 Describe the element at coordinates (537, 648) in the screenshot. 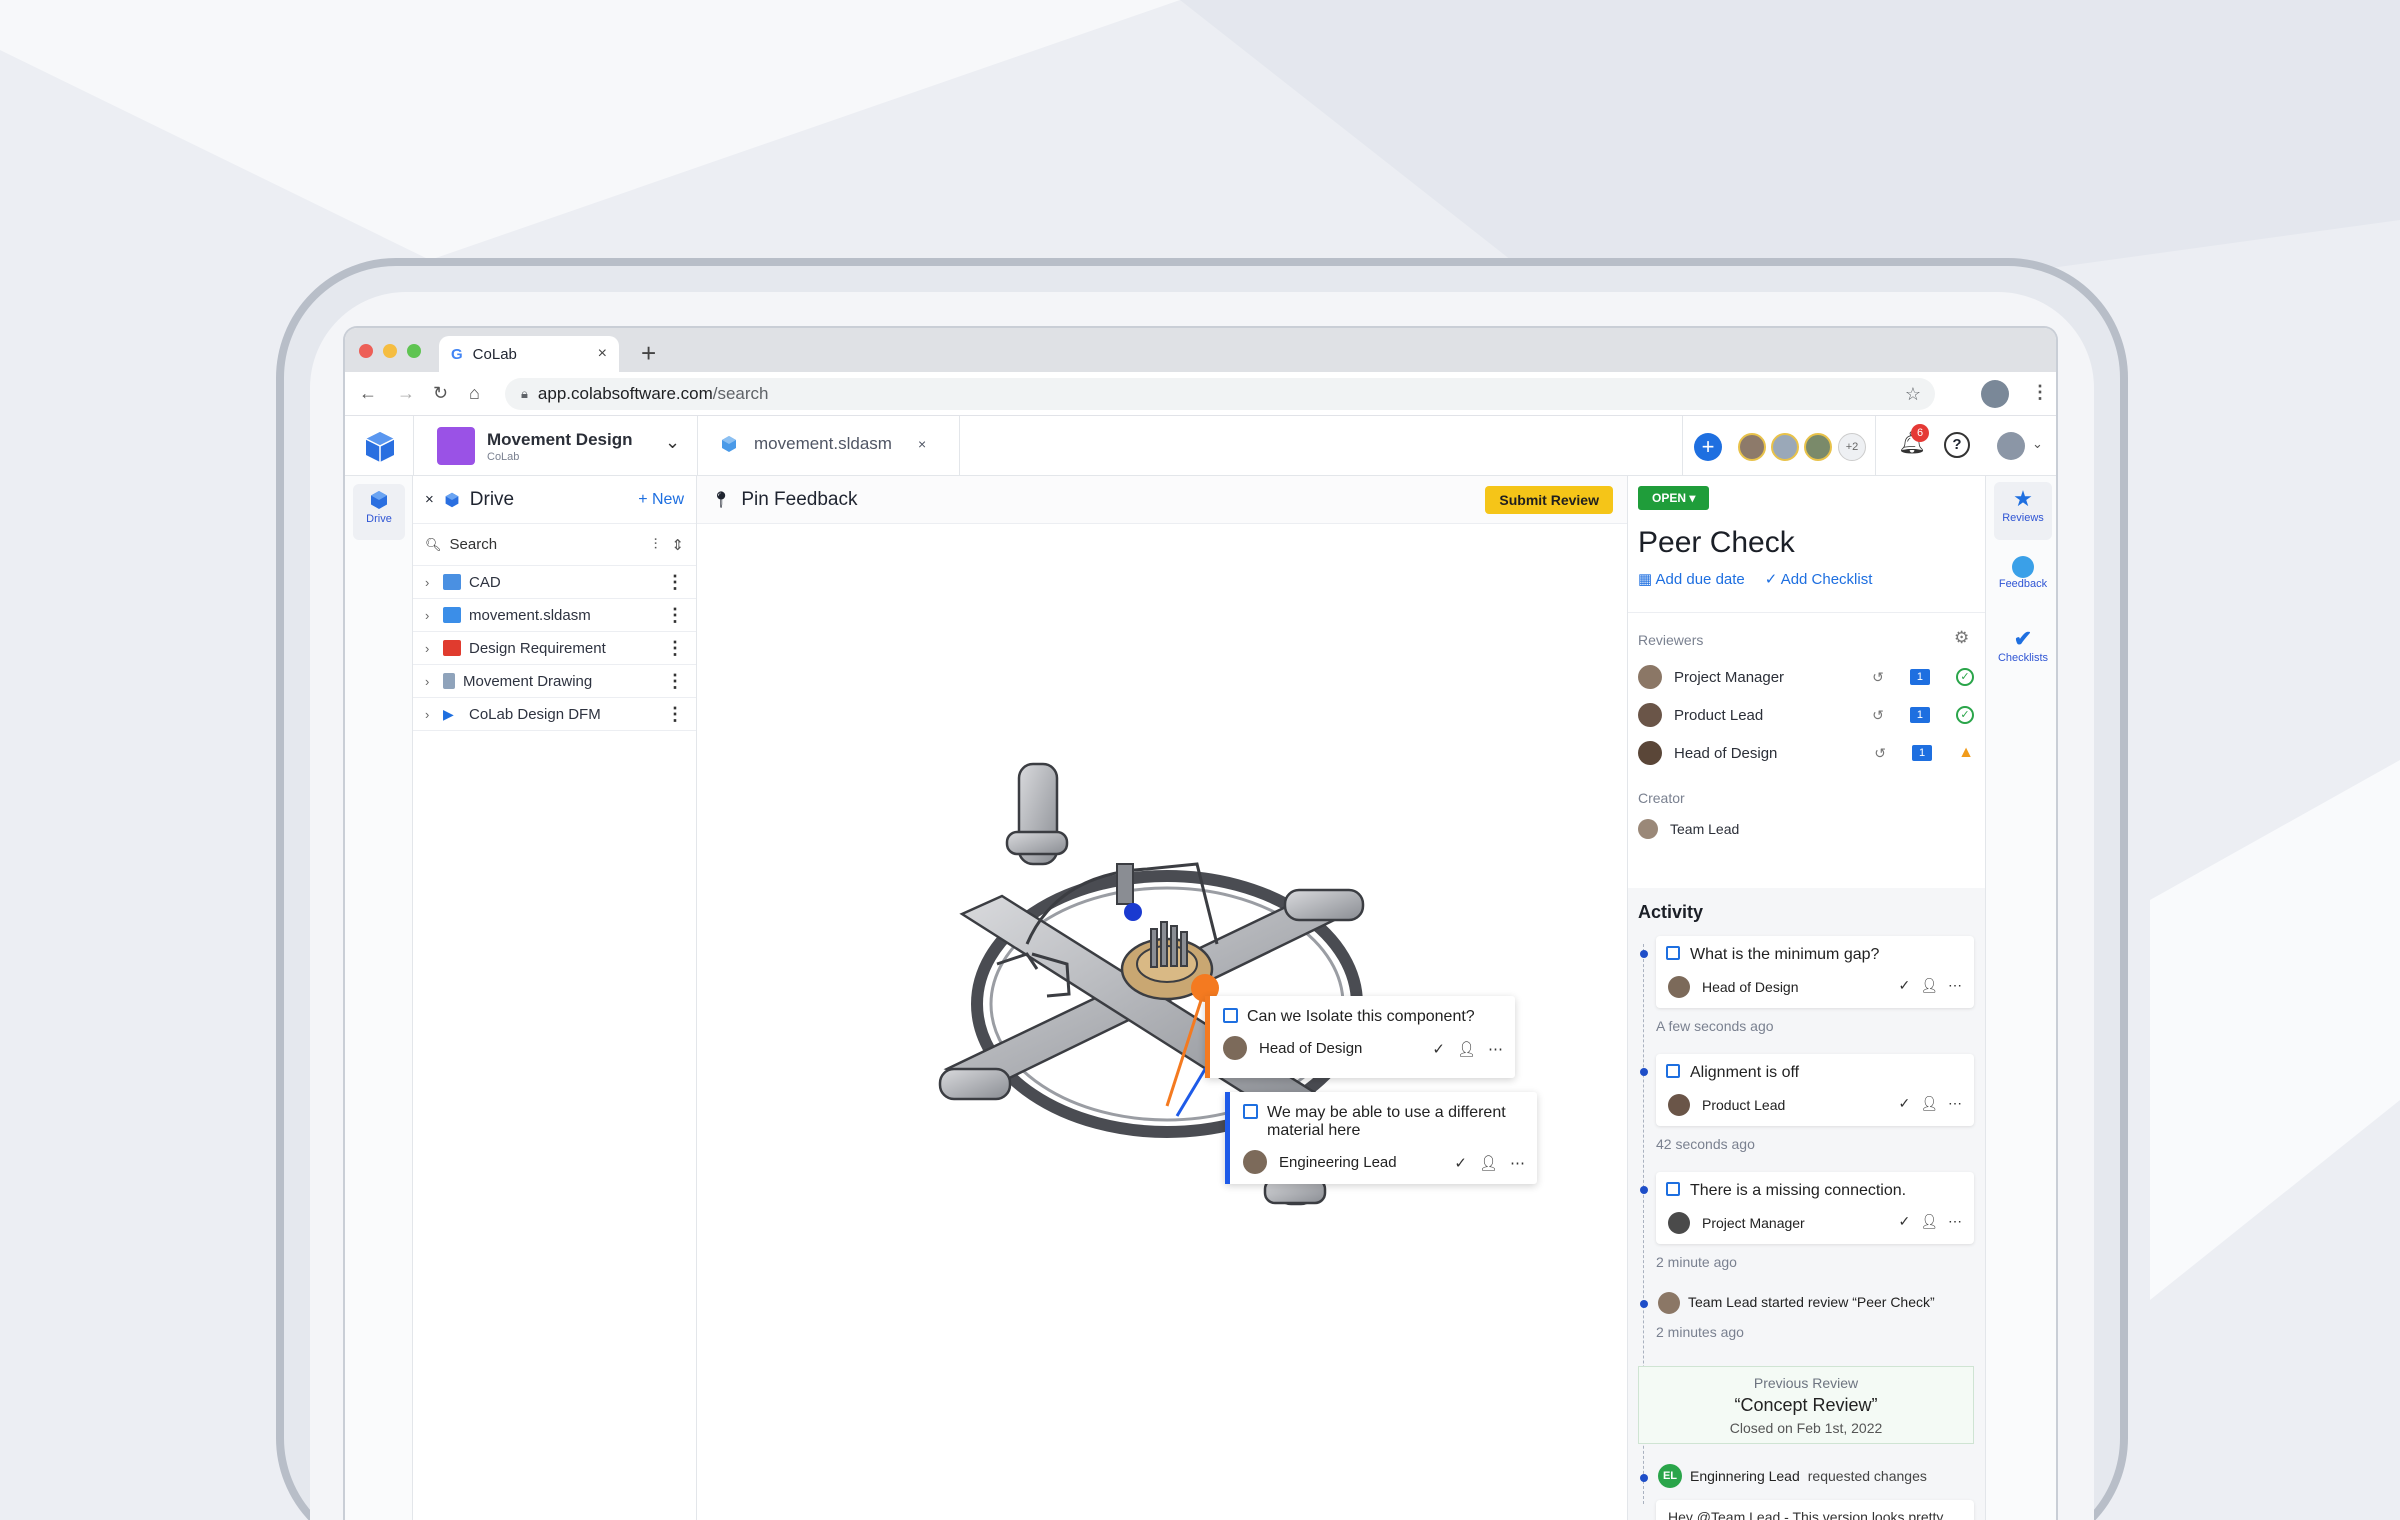

I see `tree-item-label: Design Requirement` at that location.